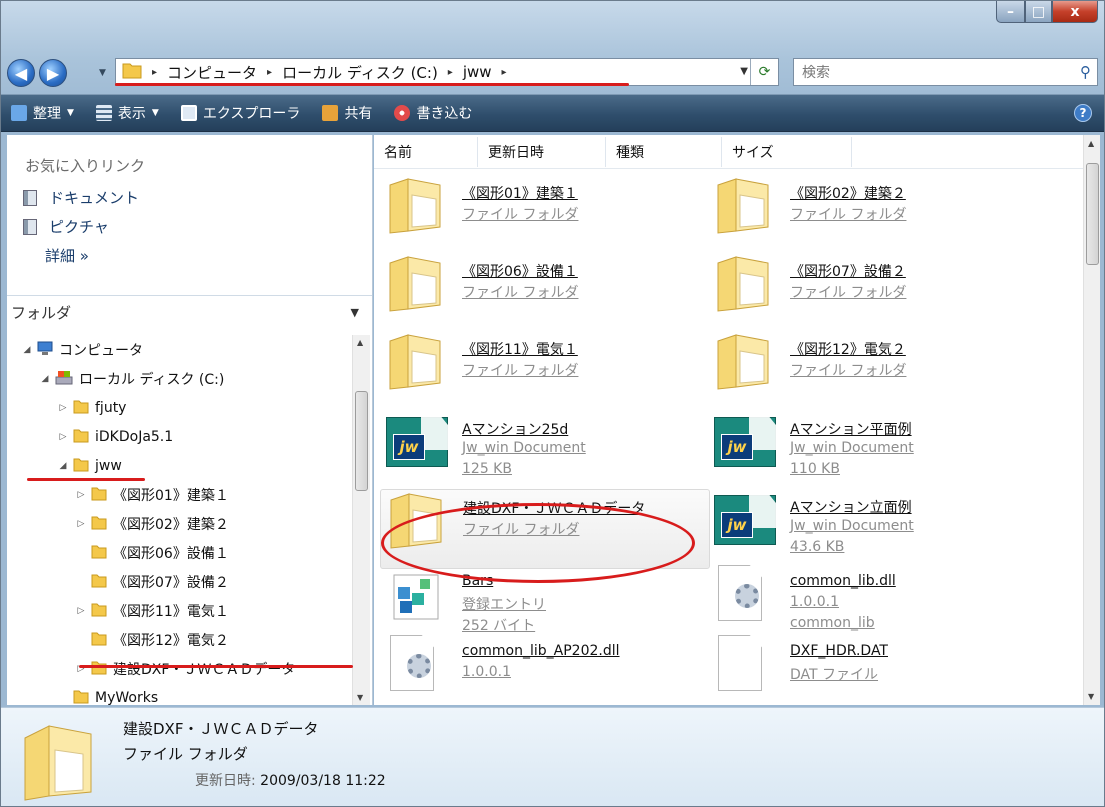  What do you see at coordinates (361, 520) in the screenshot?
I see `tree-scrollbar: ▲ ▼` at bounding box center [361, 520].